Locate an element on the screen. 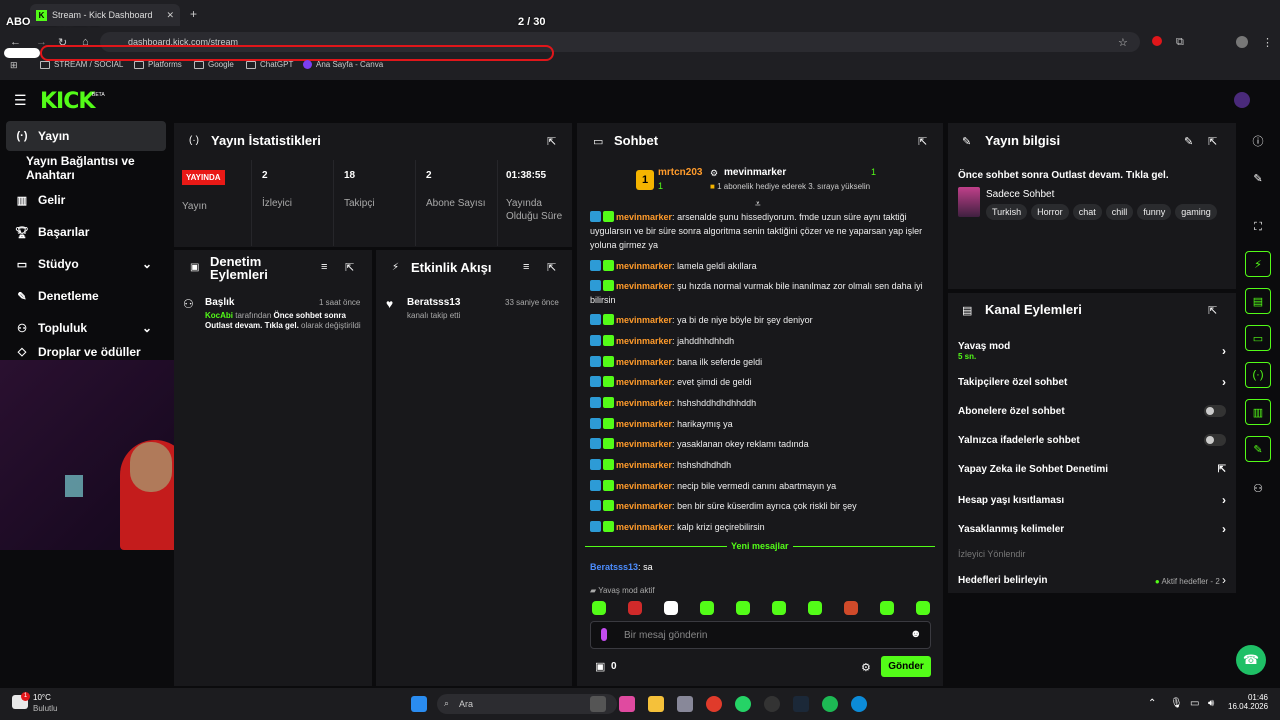 Image resolution: width=1280 pixels, height=720 pixels. apps-icon: ⊞ is located at coordinates (14, 65).